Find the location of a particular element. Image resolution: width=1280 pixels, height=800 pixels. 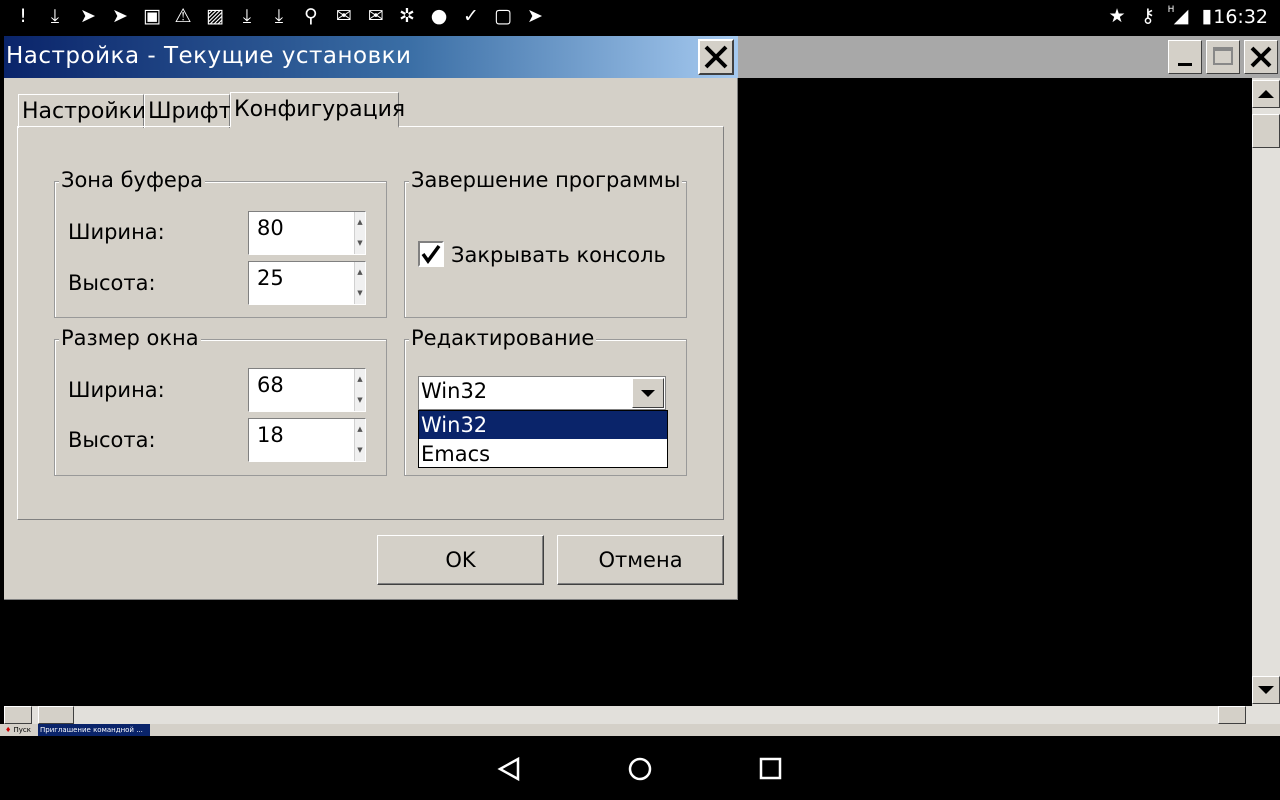

search-icon: ⚲ is located at coordinates (311, 16).